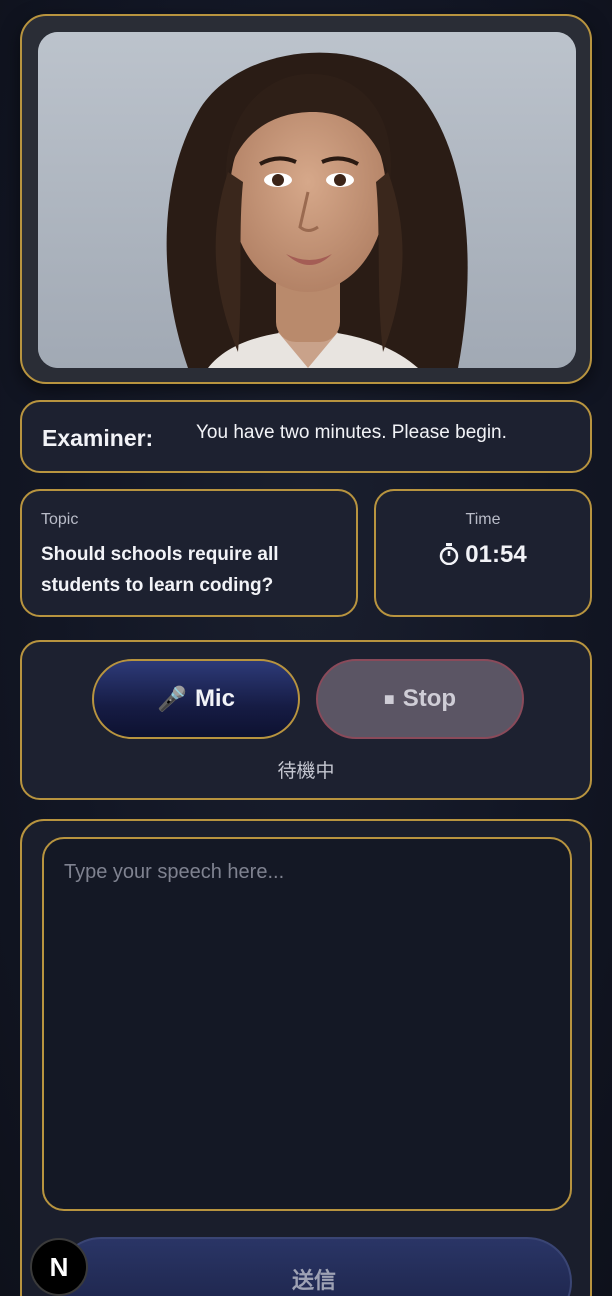  Describe the element at coordinates (172, 699) in the screenshot. I see `microphone-icon: 🎤` at that location.